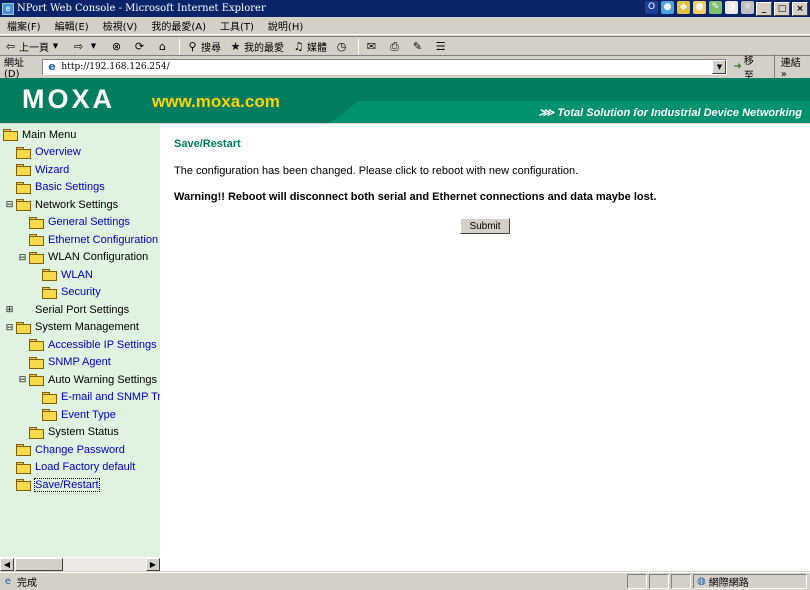  I want to click on page-icon: e, so click(52, 66).